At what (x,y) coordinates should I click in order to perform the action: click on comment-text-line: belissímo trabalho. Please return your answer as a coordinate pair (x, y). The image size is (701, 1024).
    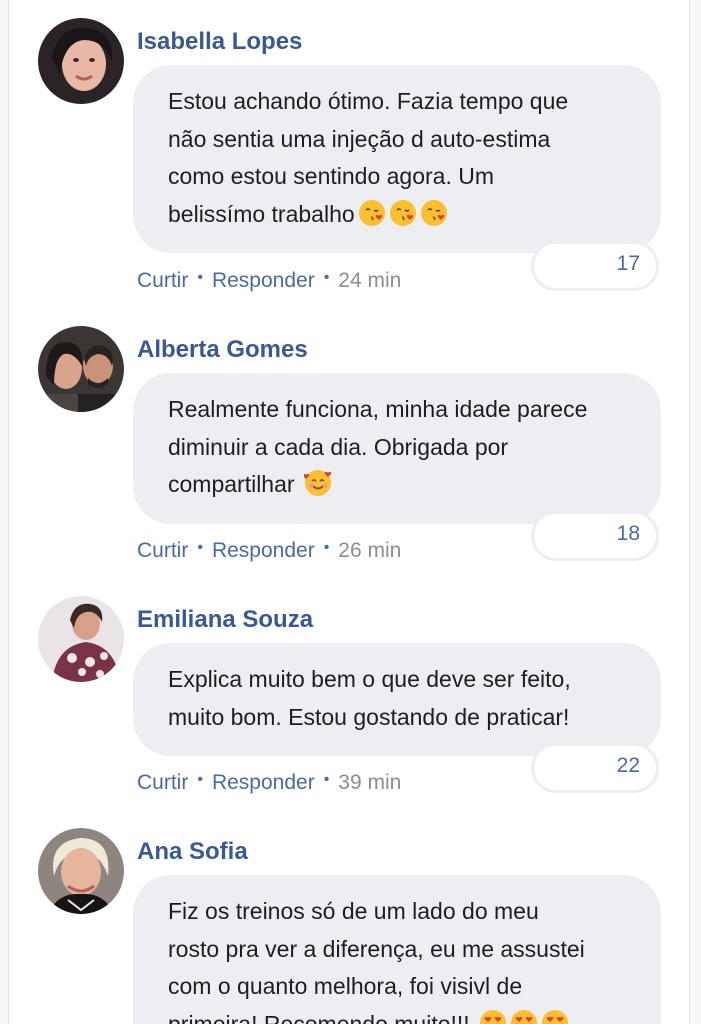
    Looking at the image, I should click on (399, 215).